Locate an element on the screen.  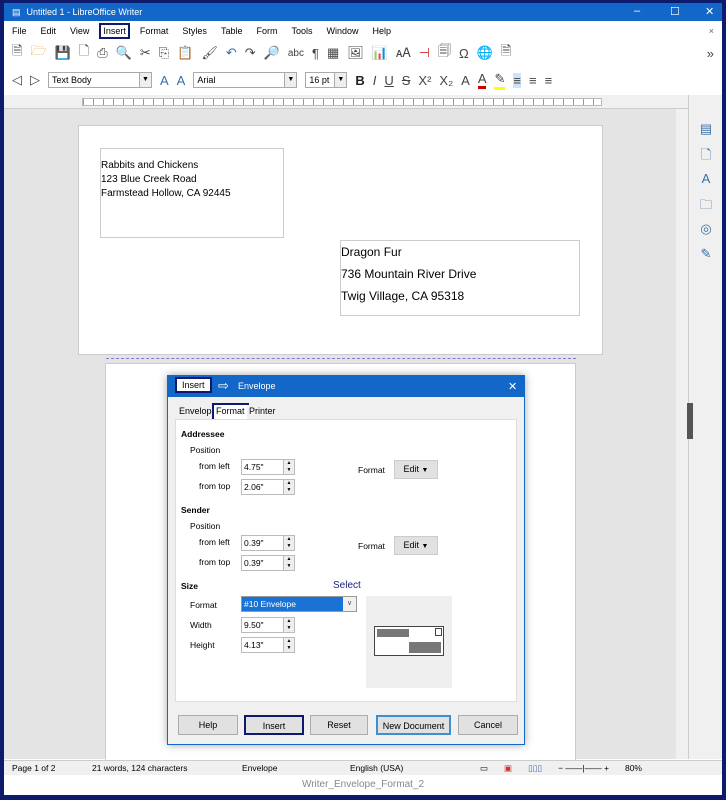
paste-icon: 📋 is located at coordinates (185, 53).